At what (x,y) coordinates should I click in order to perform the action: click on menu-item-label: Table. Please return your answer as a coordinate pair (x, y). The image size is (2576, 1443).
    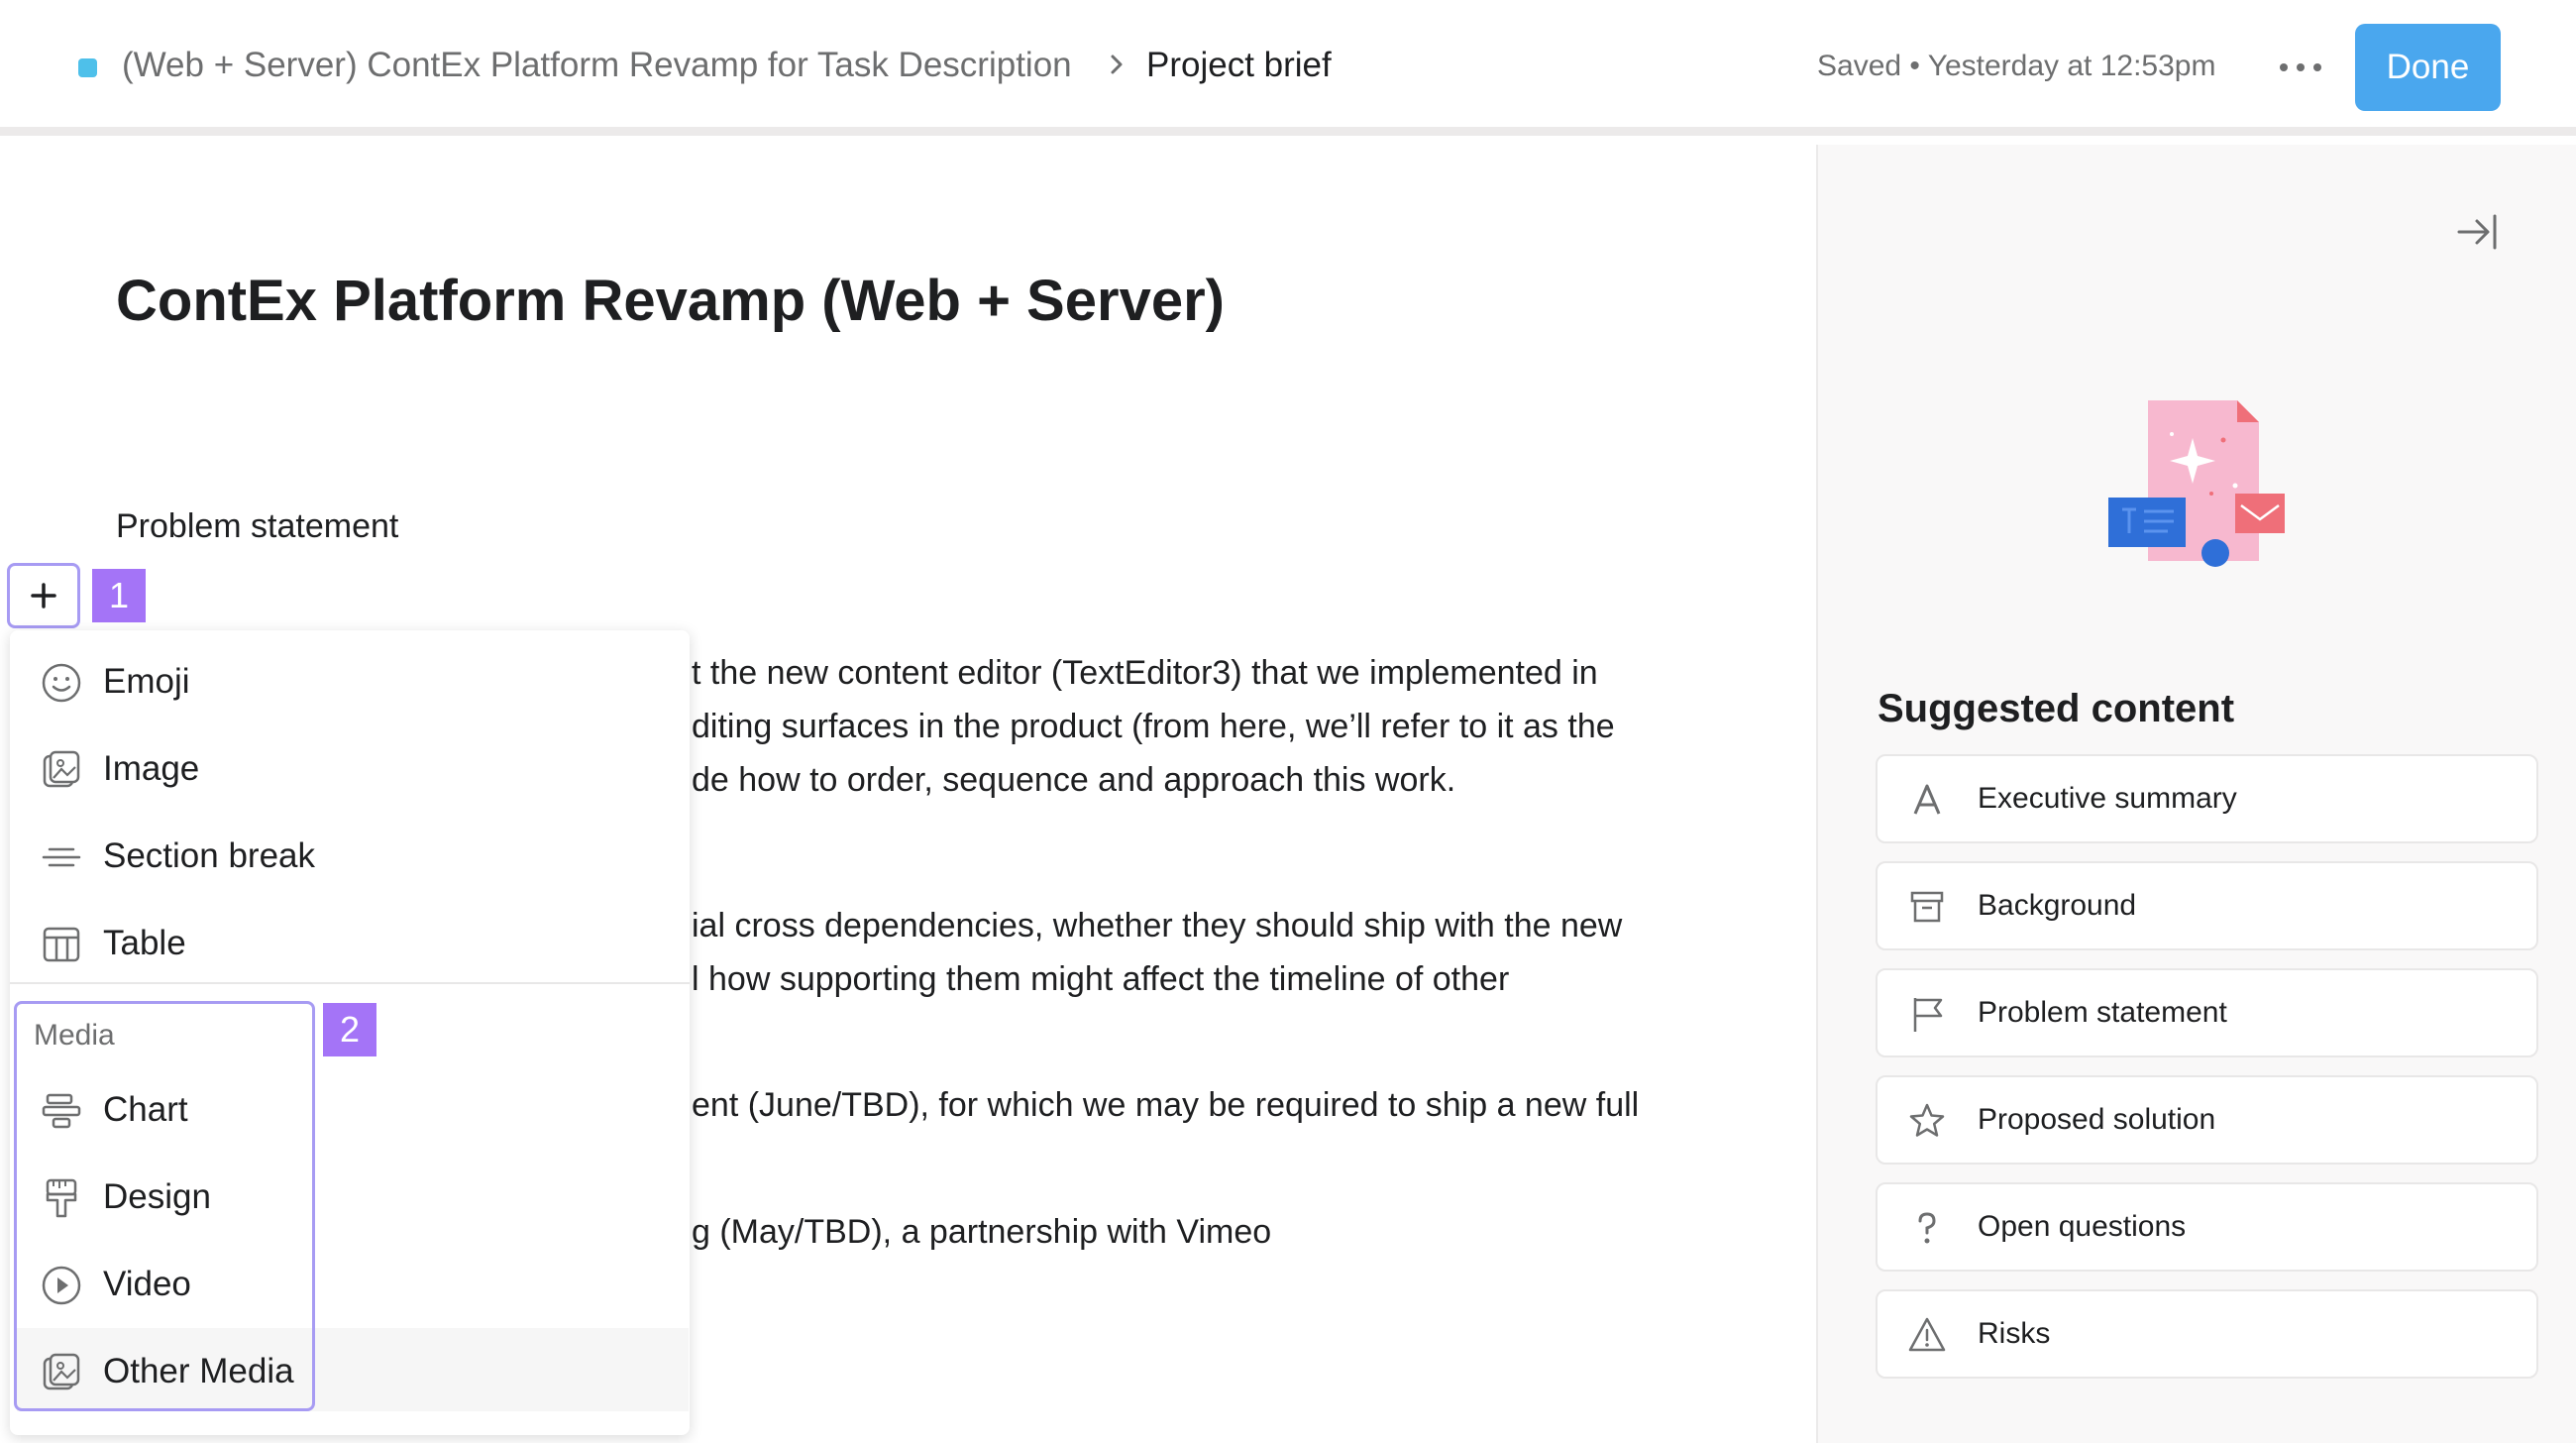
    Looking at the image, I should click on (144, 943).